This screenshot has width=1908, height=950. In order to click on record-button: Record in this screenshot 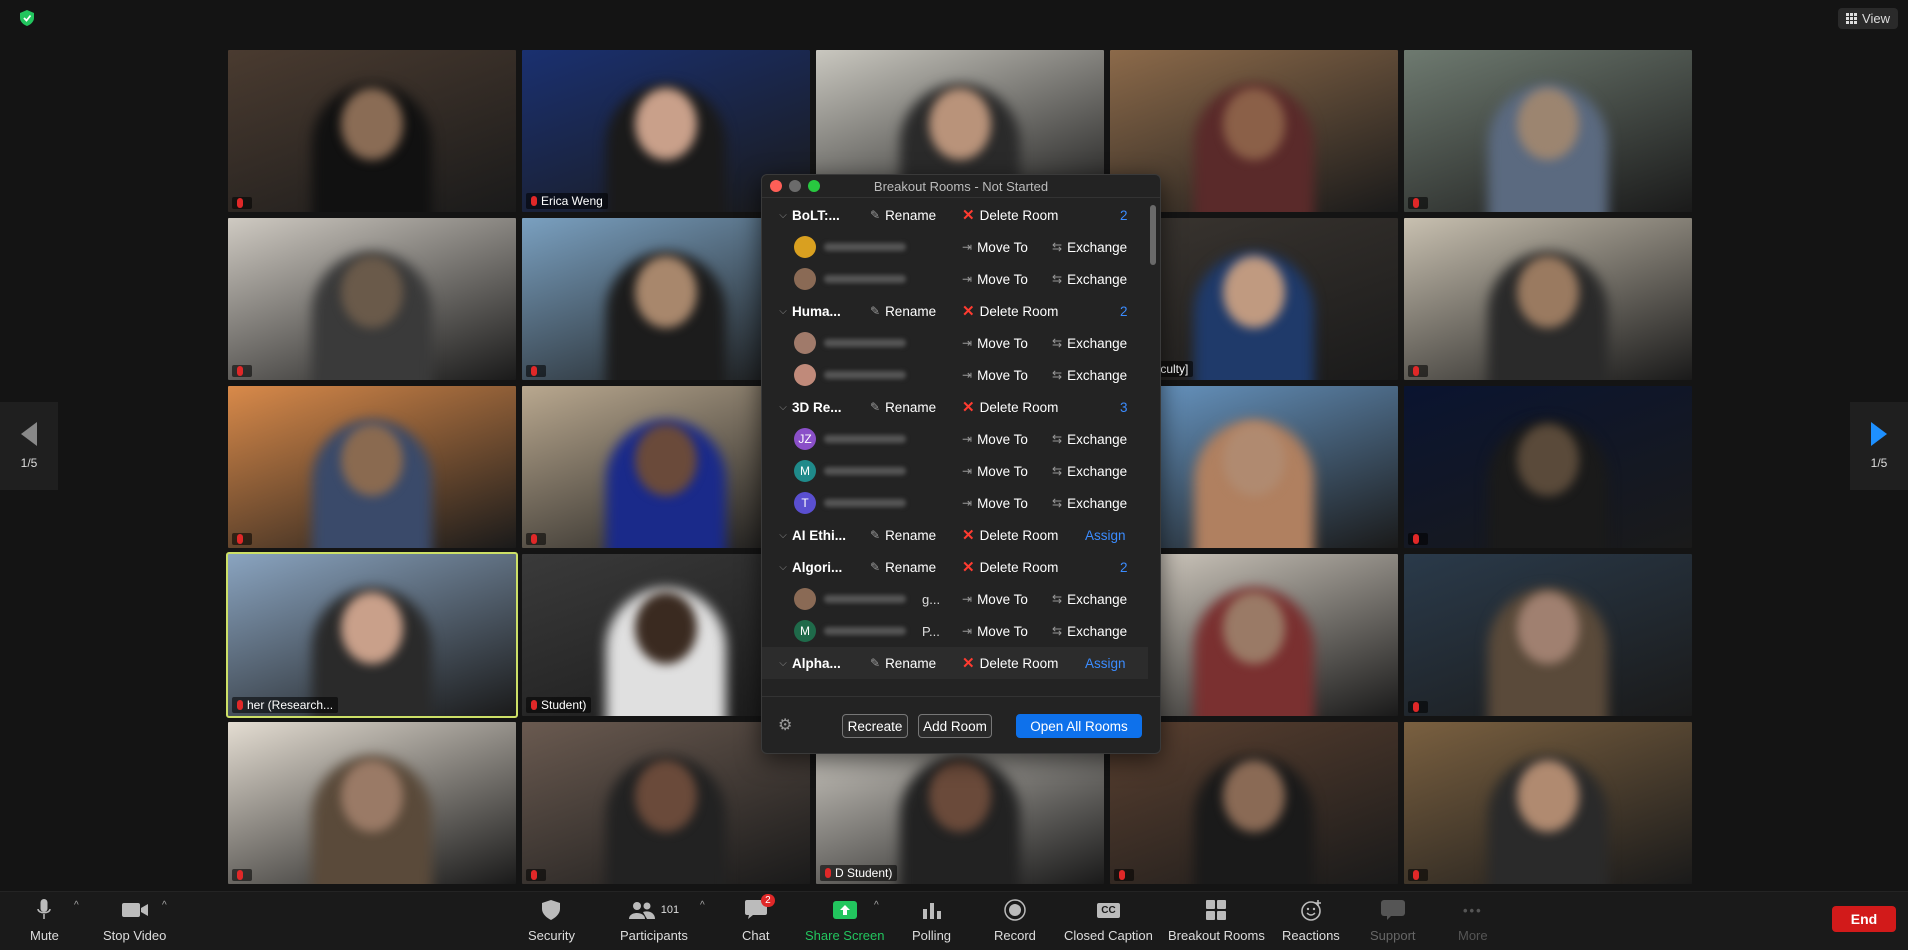, I will do `click(1015, 920)`.